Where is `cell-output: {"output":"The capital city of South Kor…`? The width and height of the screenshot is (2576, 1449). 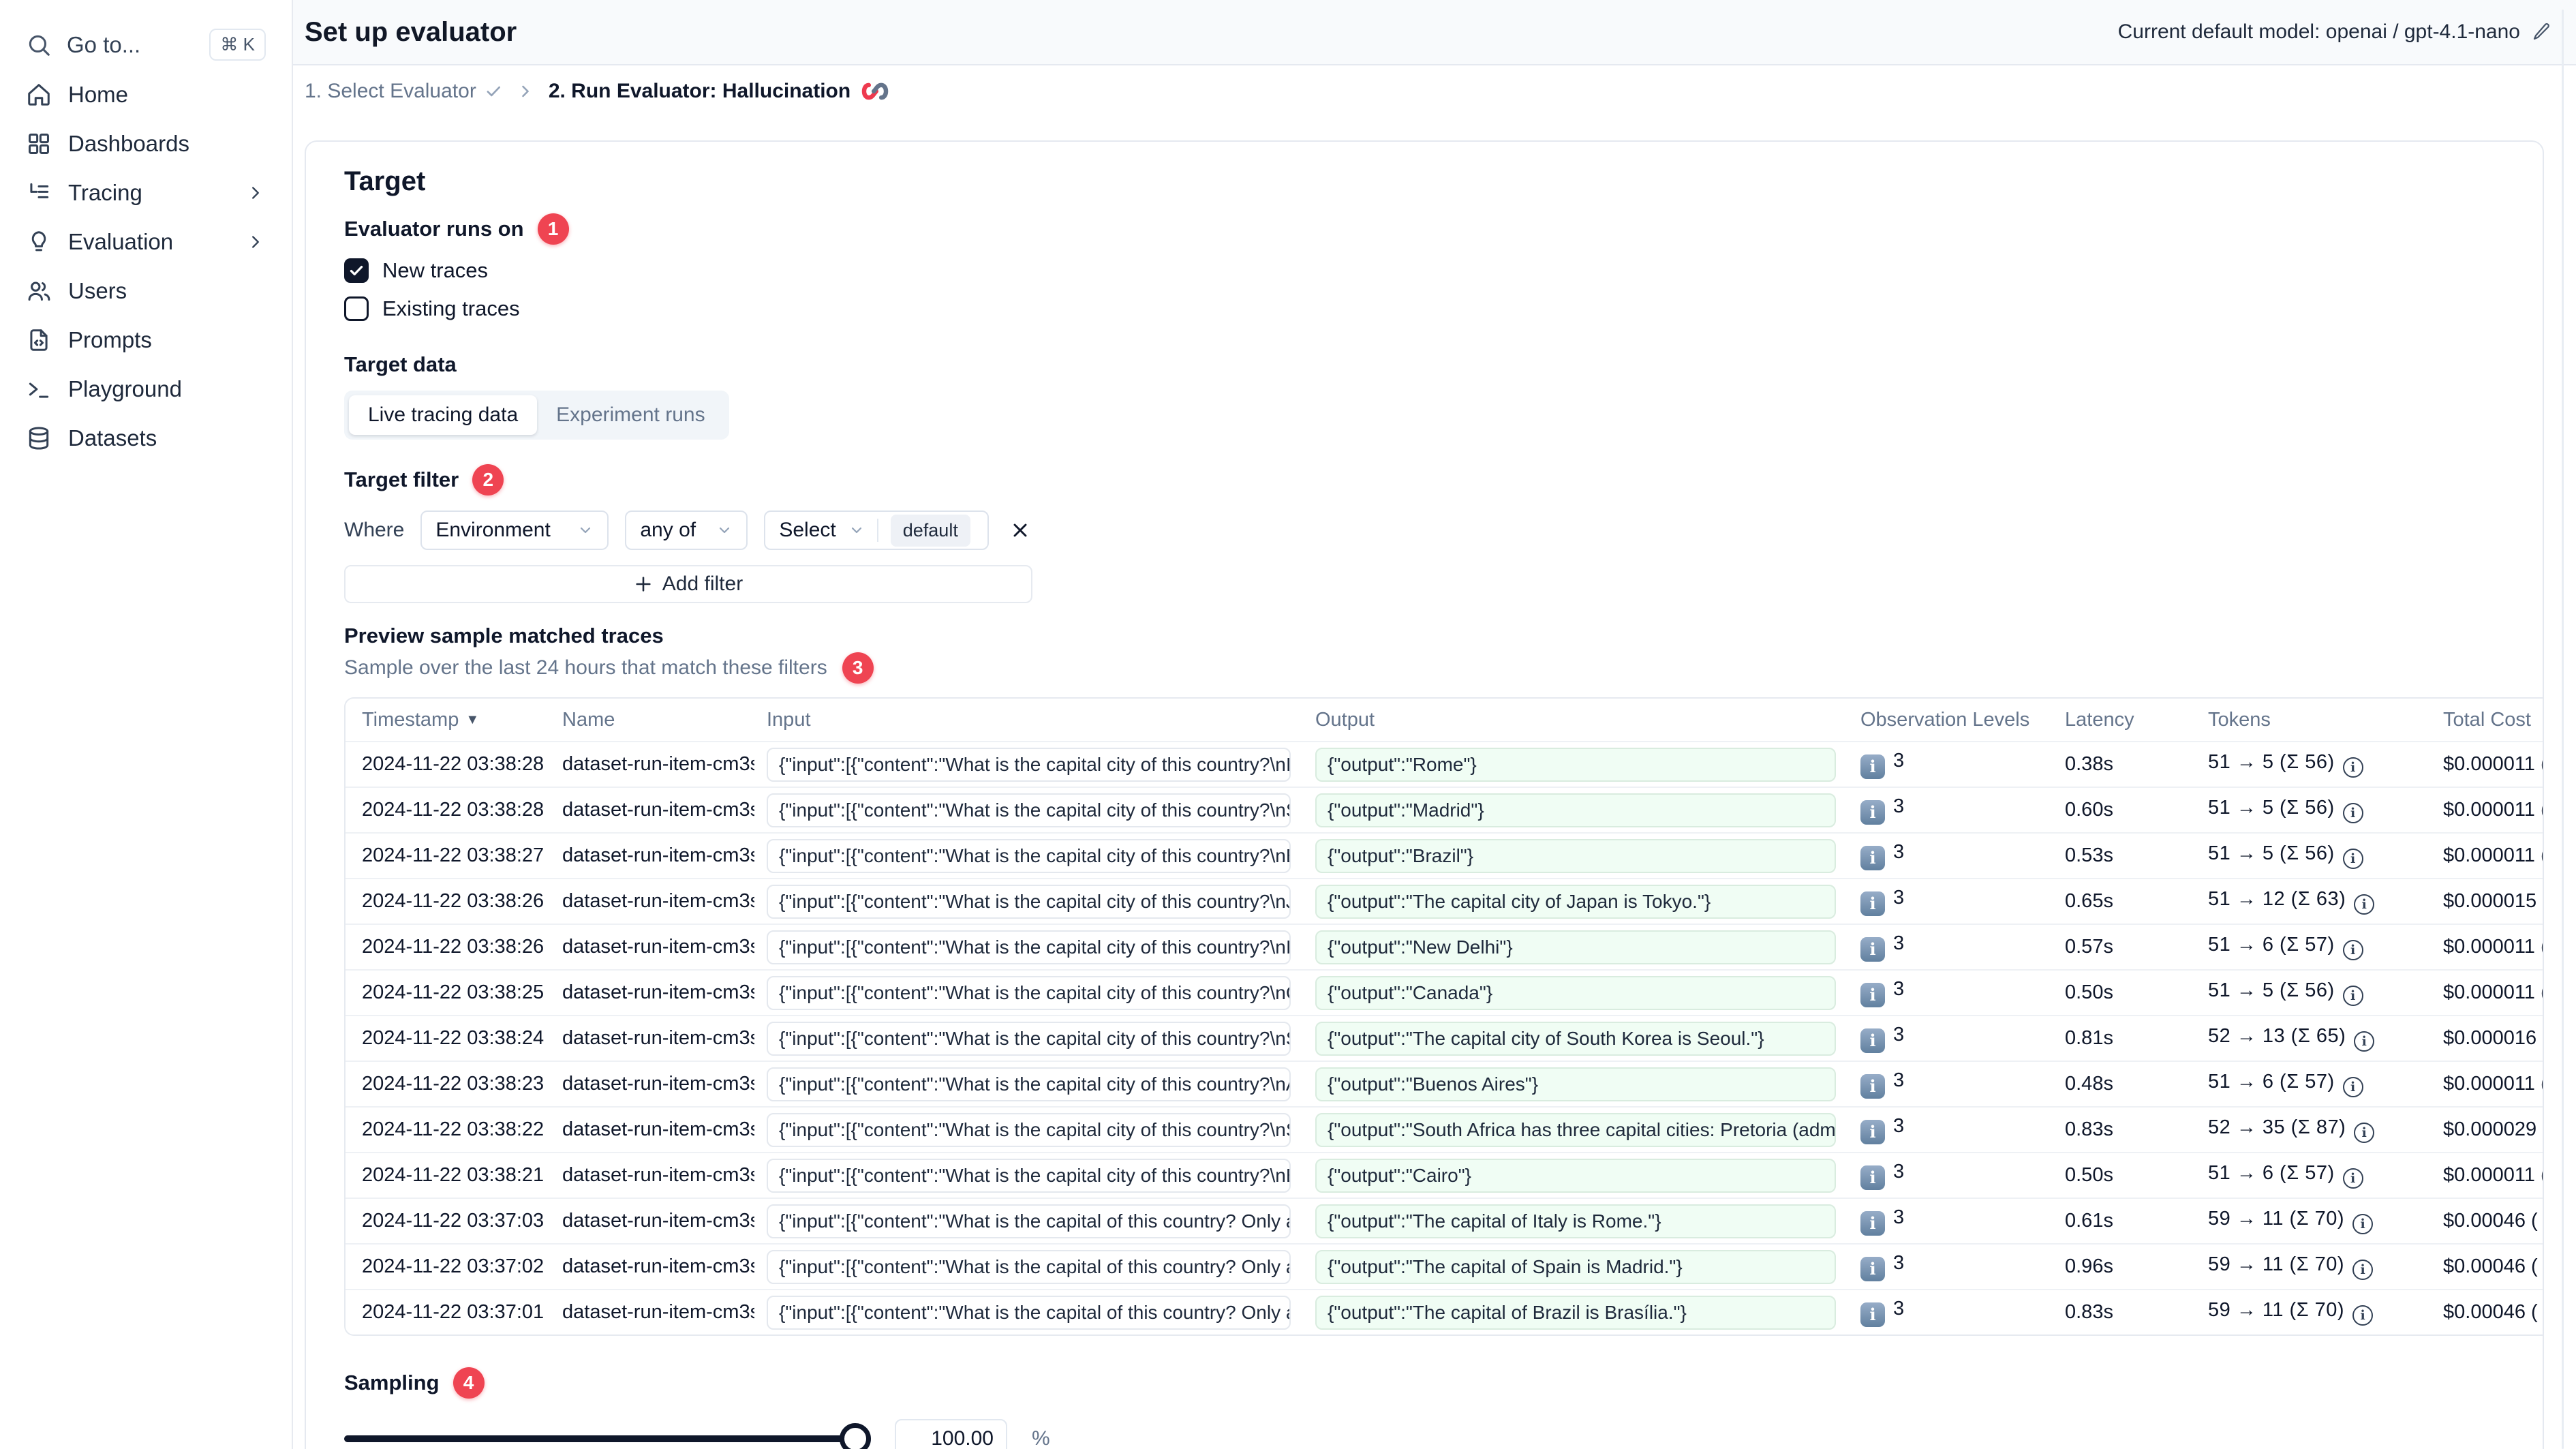
cell-output: {"output":"The capital city of South Kor… is located at coordinates (1575, 1038).